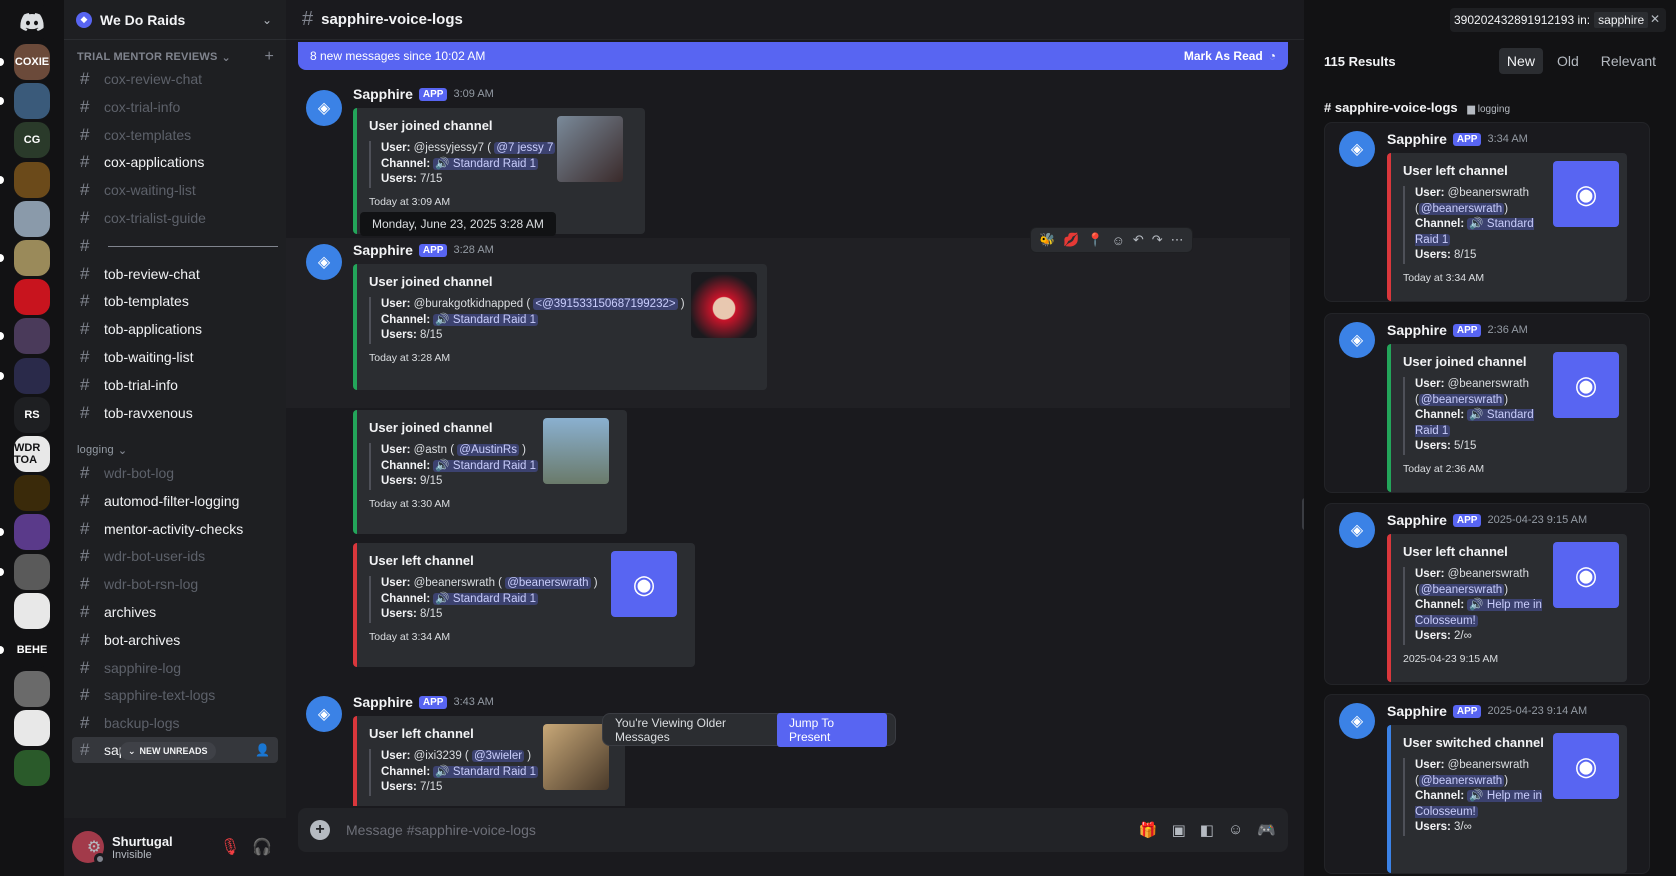 The height and width of the screenshot is (876, 1676). What do you see at coordinates (175, 450) in the screenshot?
I see `category-logging: logging ⌄` at bounding box center [175, 450].